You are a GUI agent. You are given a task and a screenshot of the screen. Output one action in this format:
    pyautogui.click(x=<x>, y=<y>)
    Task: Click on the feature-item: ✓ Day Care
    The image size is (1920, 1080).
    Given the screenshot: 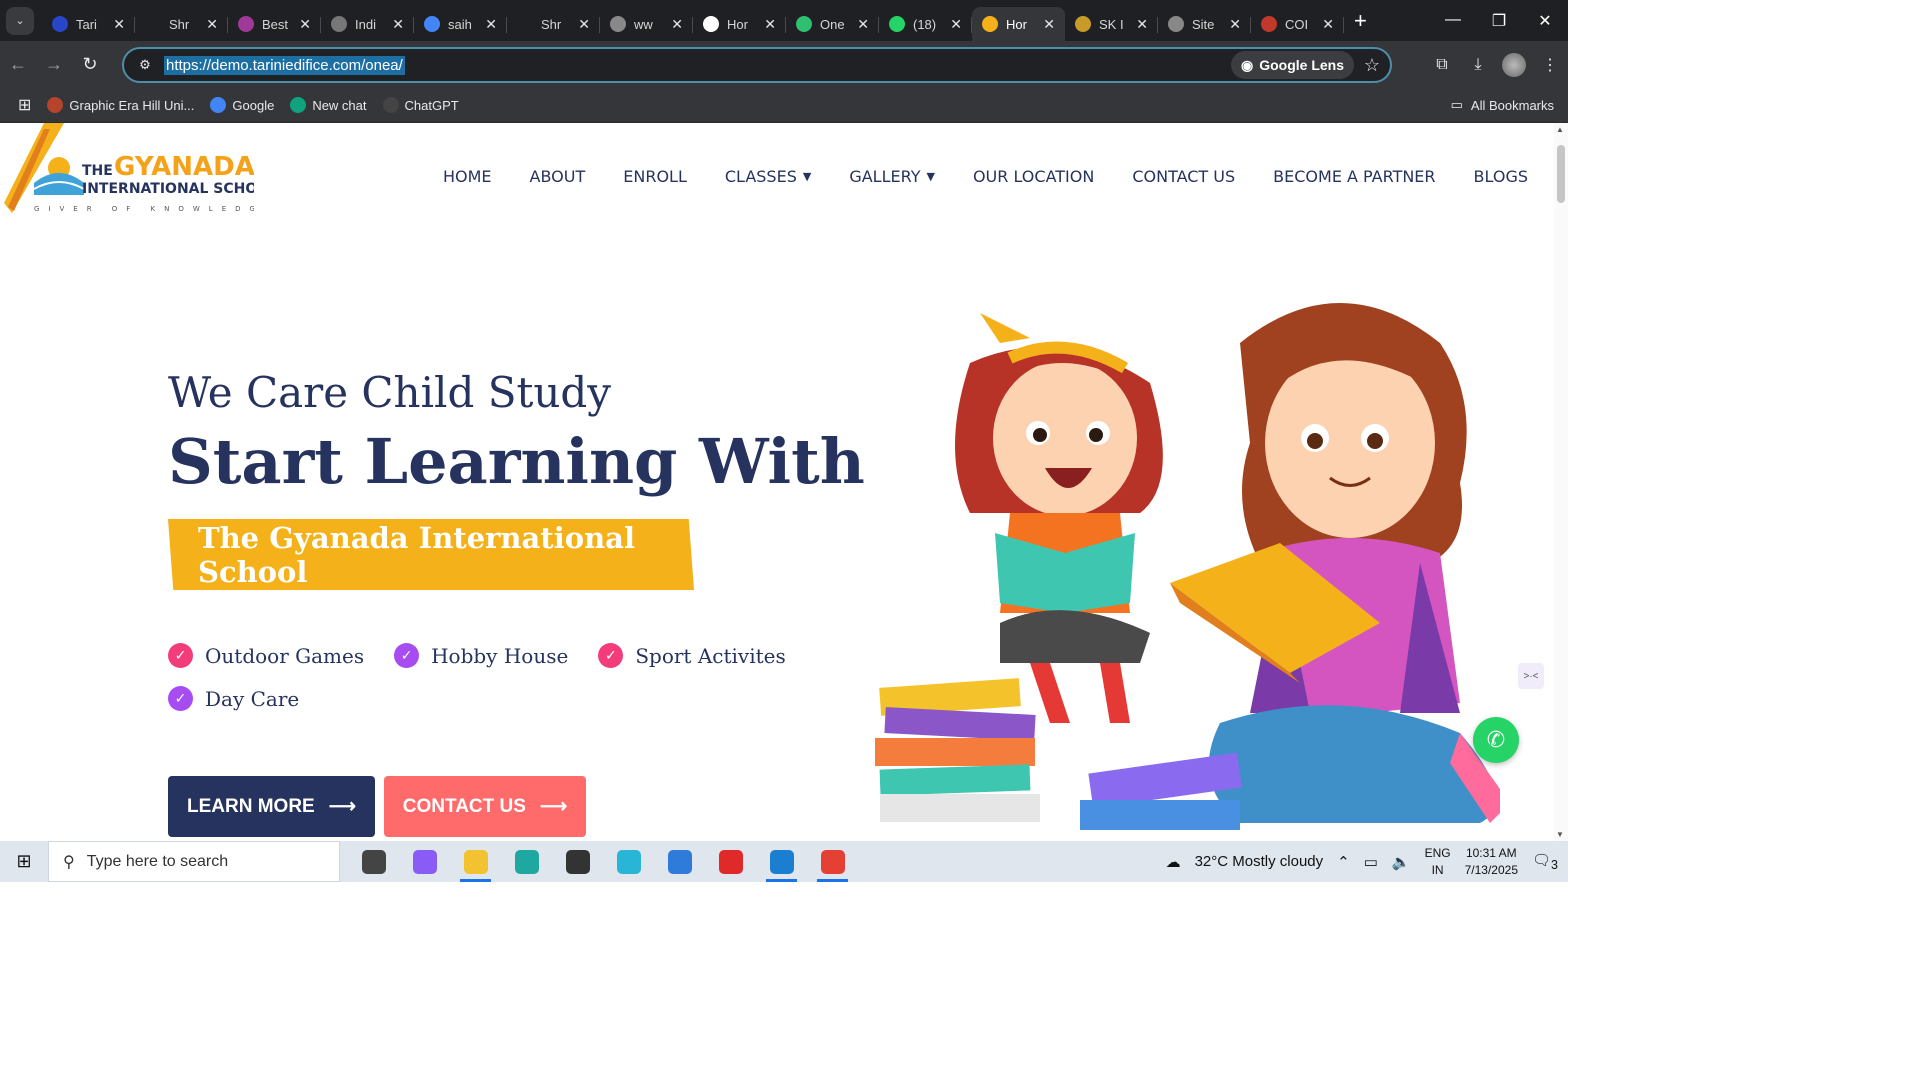 What is the action you would take?
    pyautogui.click(x=233, y=698)
    